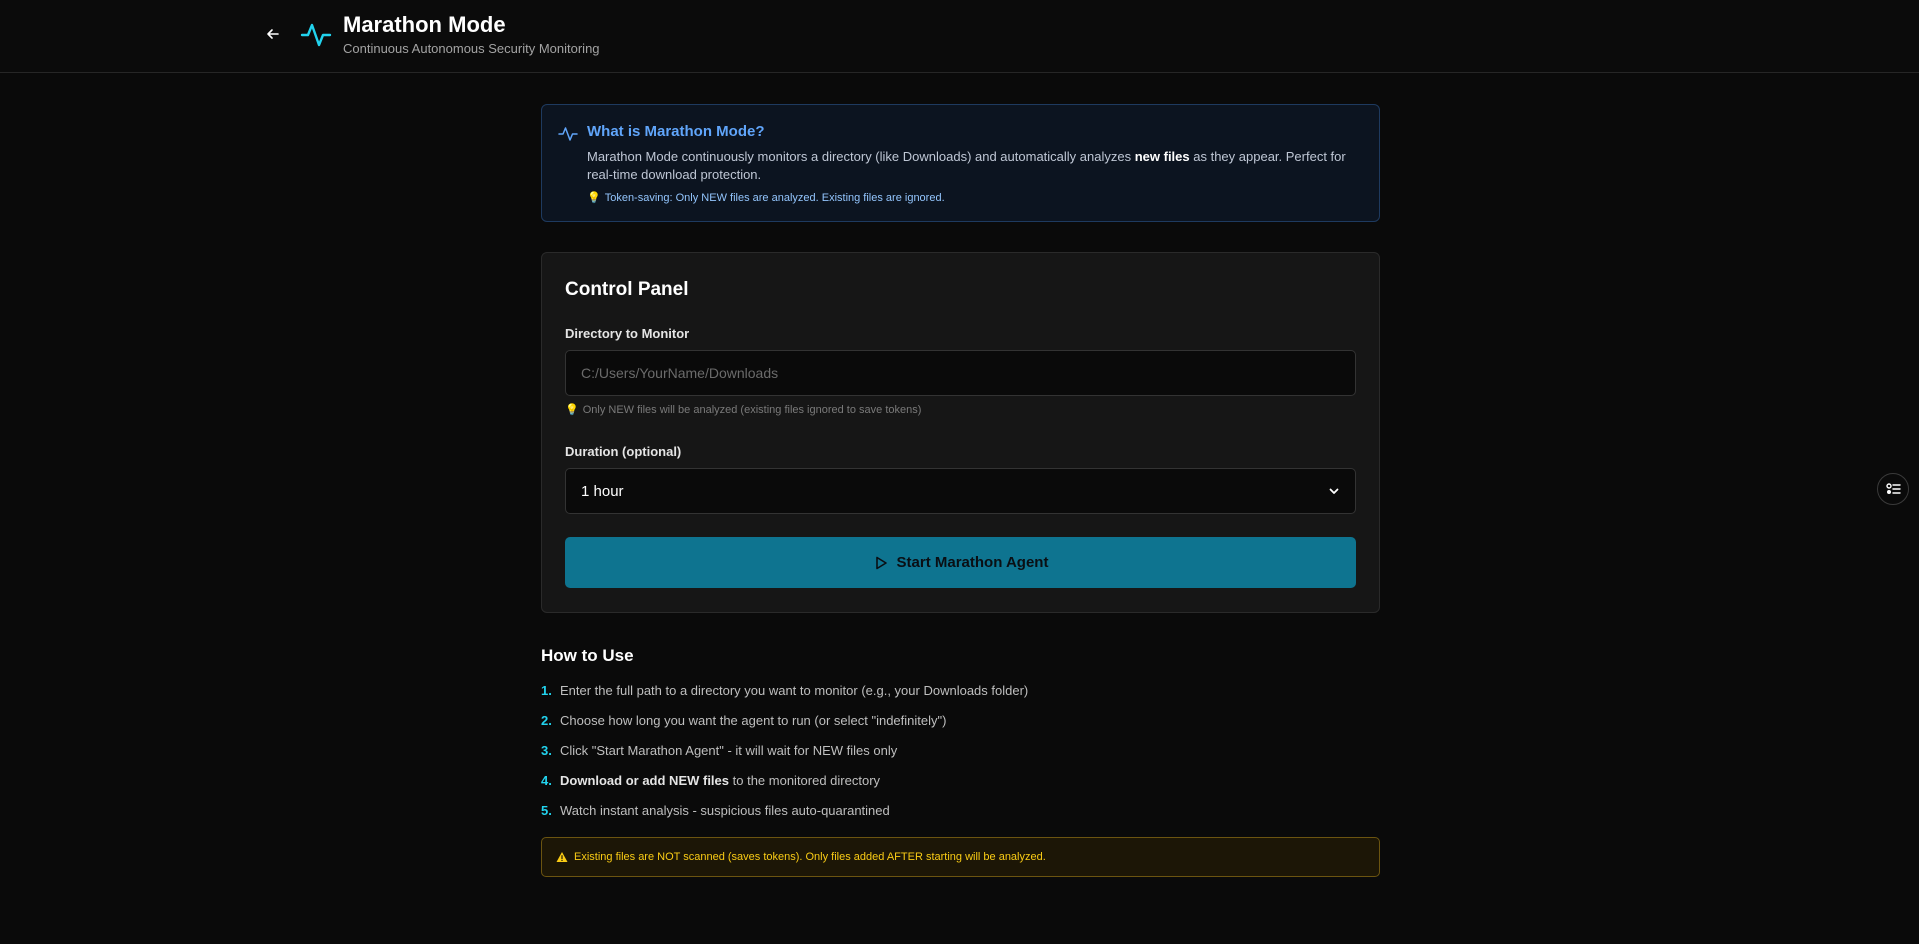  I want to click on how-to-title: How to Use, so click(587, 655).